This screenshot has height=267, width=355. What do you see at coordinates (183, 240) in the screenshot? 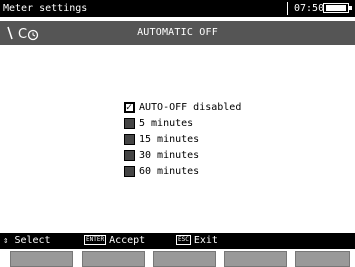
I see `esc-key-icon: ESC` at bounding box center [183, 240].